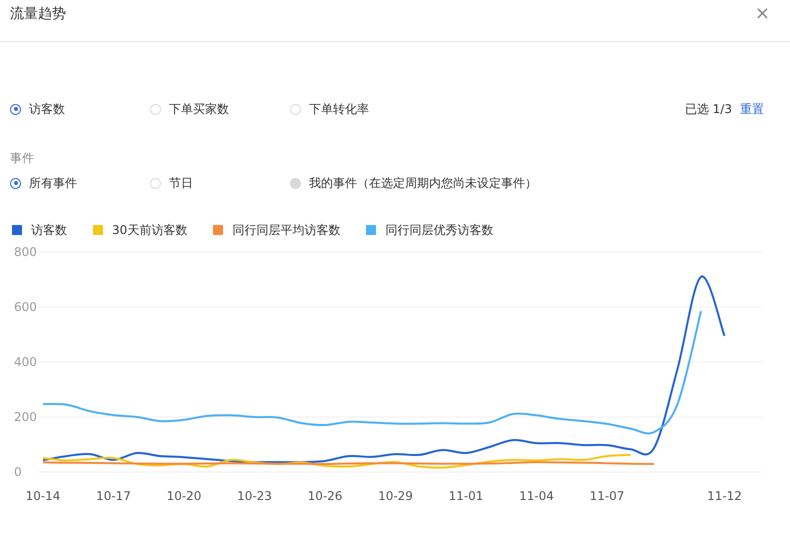 The height and width of the screenshot is (537, 790). What do you see at coordinates (536, 496) in the screenshot?
I see `x-axis-label: 11-04` at bounding box center [536, 496].